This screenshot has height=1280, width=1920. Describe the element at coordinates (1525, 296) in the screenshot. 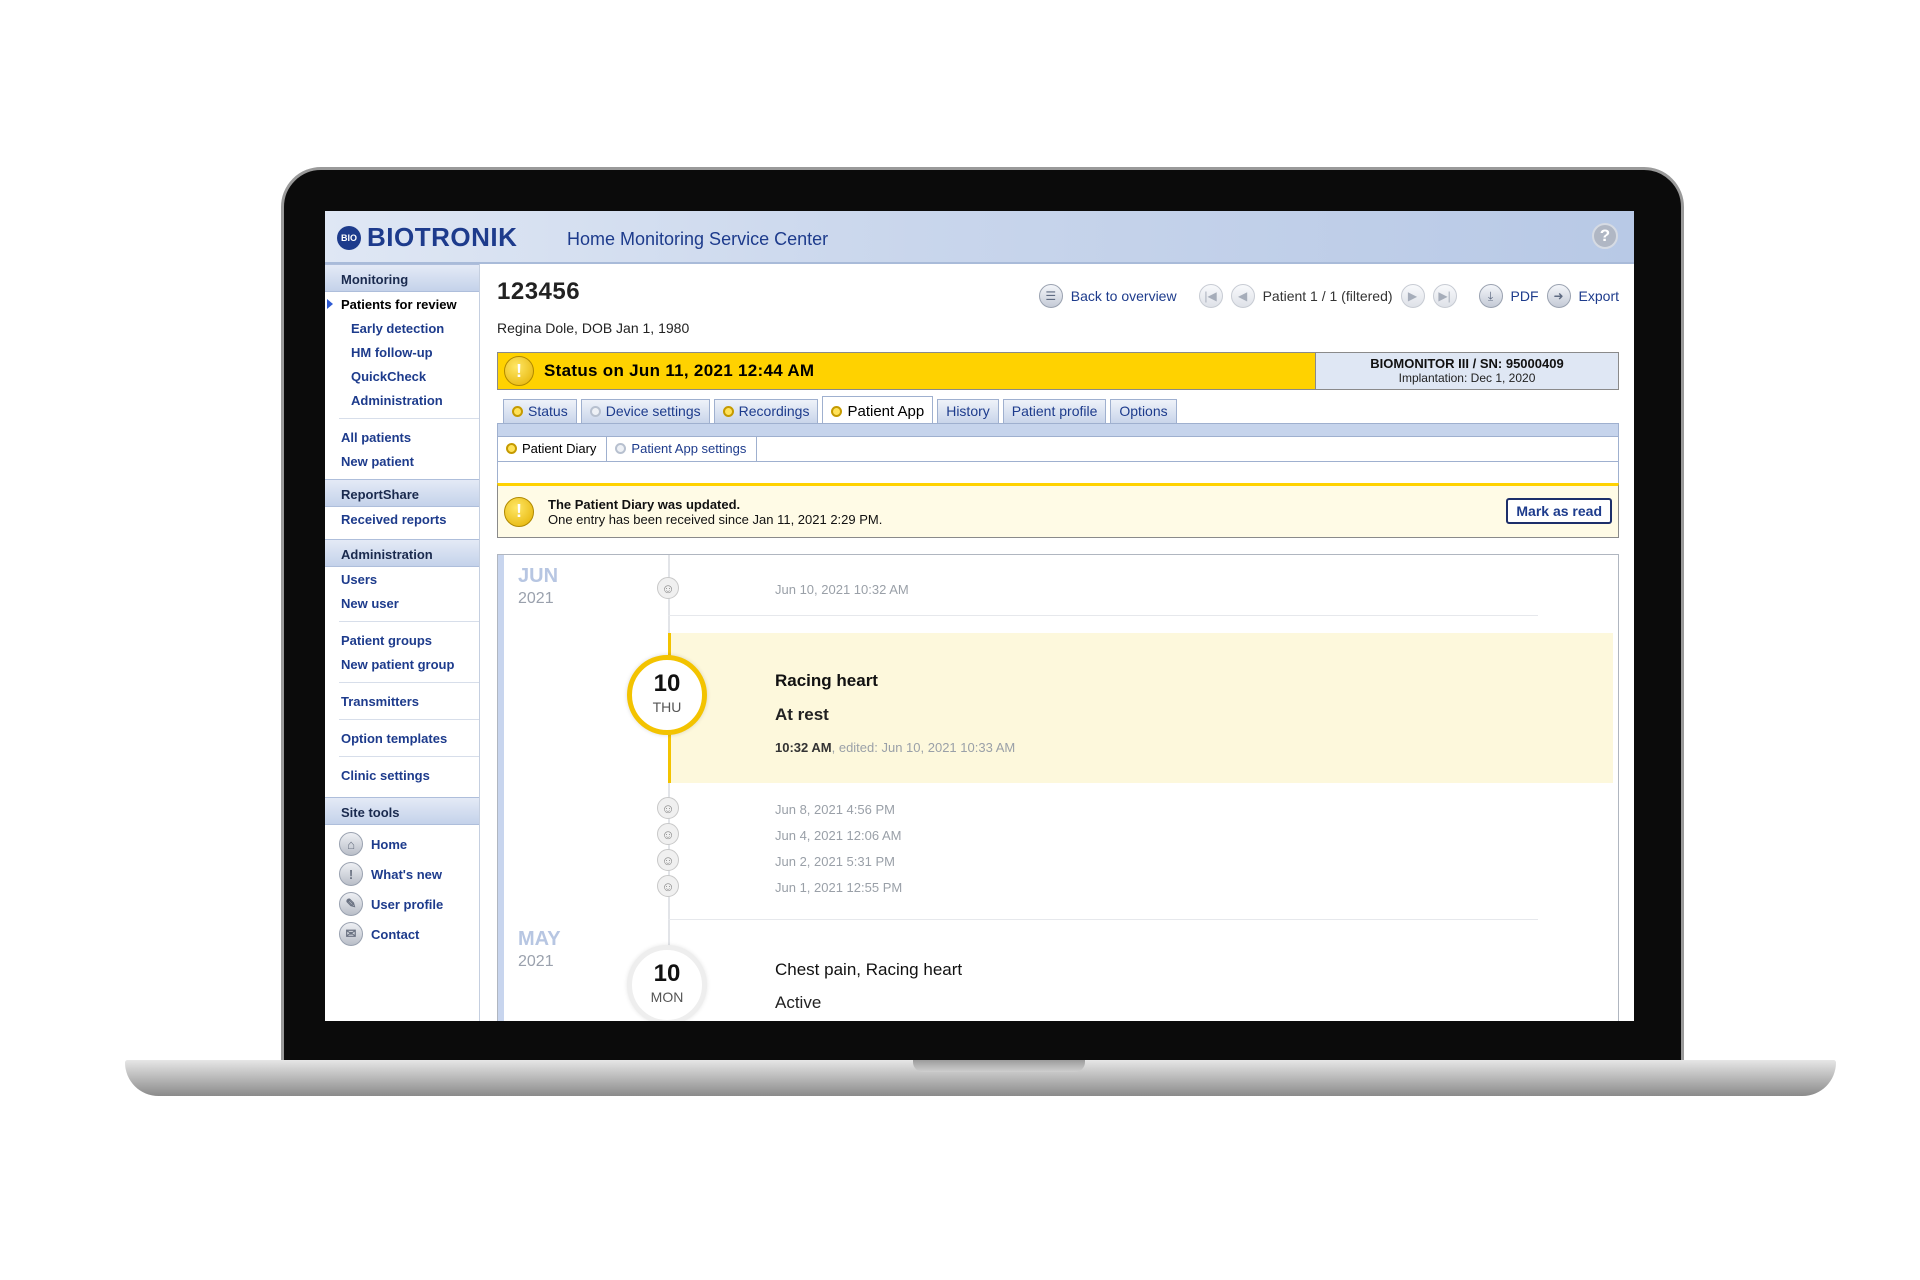

I see `pdf-link: PDF` at that location.